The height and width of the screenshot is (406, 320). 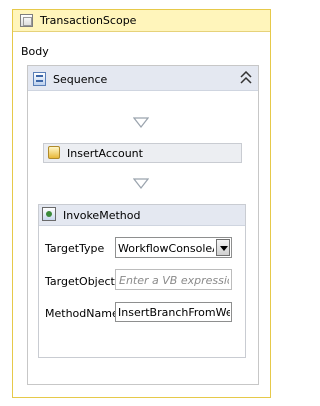 What do you see at coordinates (102, 215) in the screenshot?
I see `invoke-method-title: InvokeMethod` at bounding box center [102, 215].